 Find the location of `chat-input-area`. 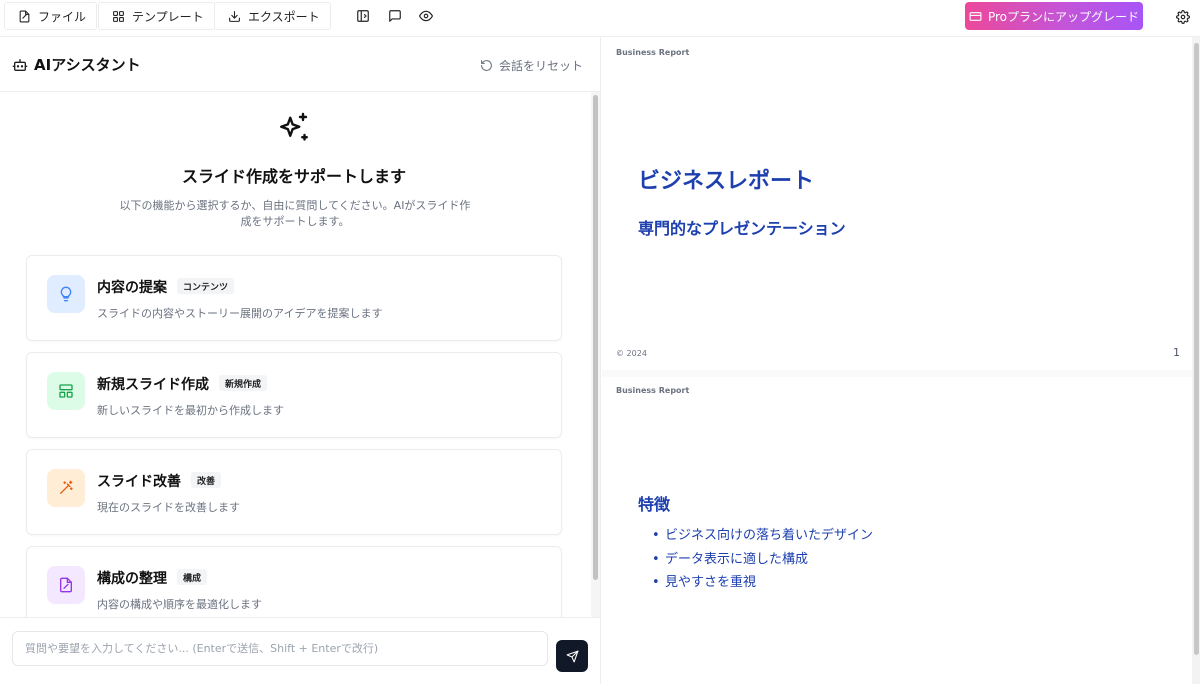

chat-input-area is located at coordinates (300, 650).